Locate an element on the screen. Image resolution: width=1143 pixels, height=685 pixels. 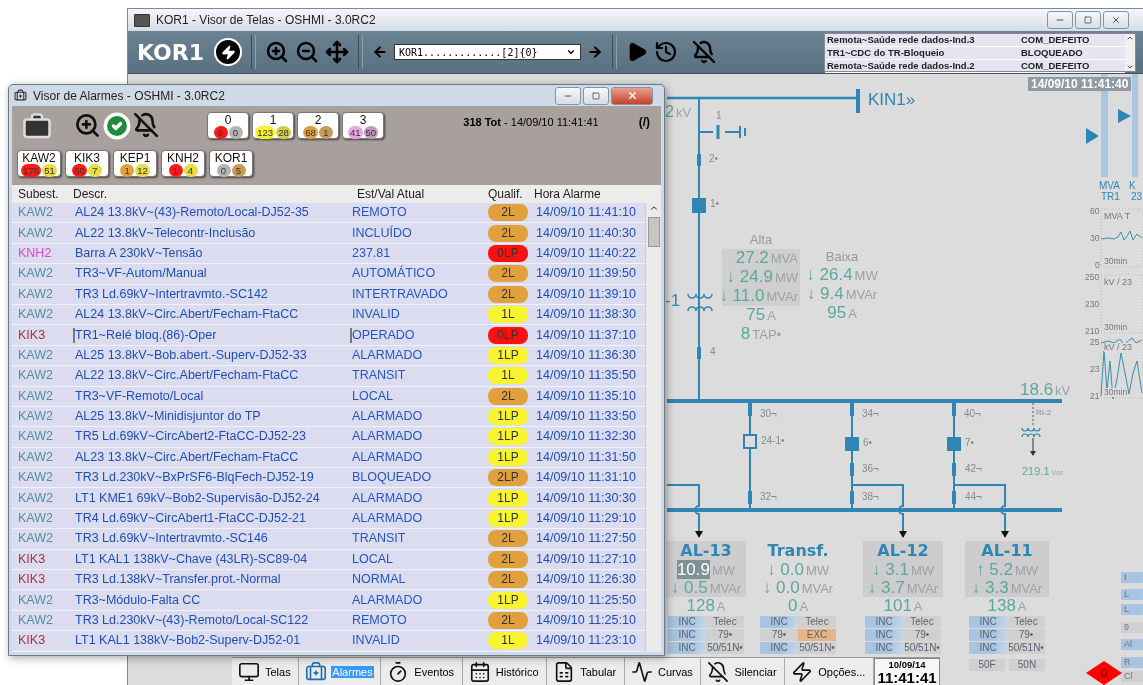
taskbar-item: Silenciar is located at coordinates (743, 671).